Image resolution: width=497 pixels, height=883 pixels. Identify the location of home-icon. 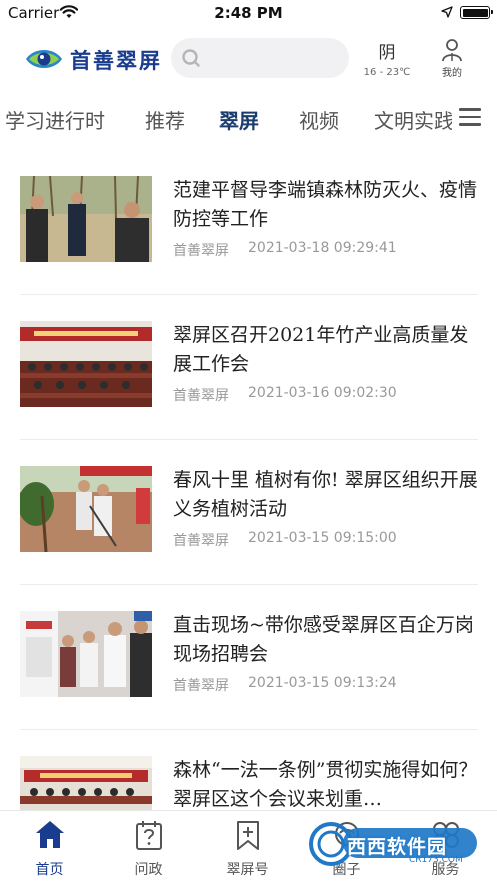
(50, 834).